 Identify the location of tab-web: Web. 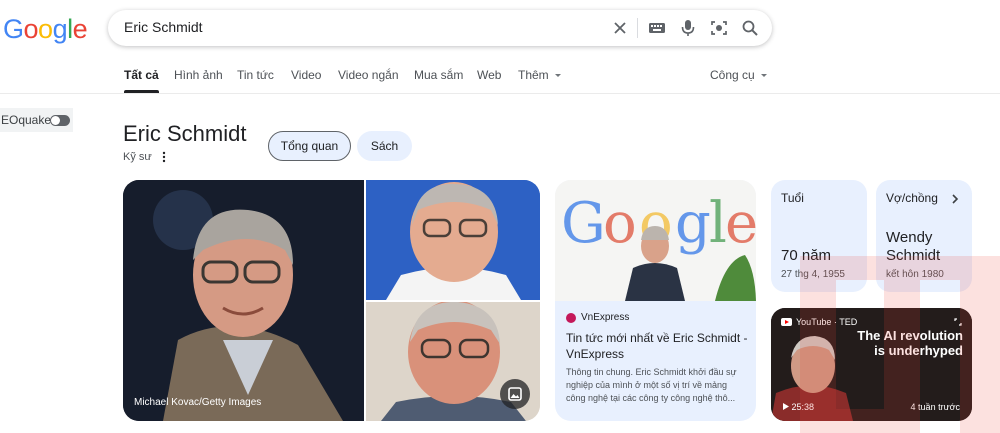
(489, 75).